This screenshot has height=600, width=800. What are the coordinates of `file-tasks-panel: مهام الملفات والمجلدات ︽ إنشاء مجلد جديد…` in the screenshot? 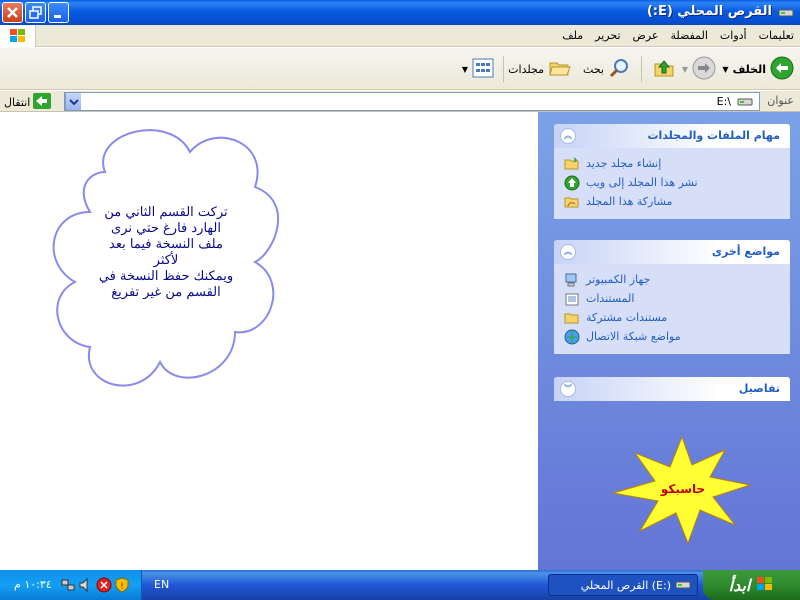 It's located at (672, 171).